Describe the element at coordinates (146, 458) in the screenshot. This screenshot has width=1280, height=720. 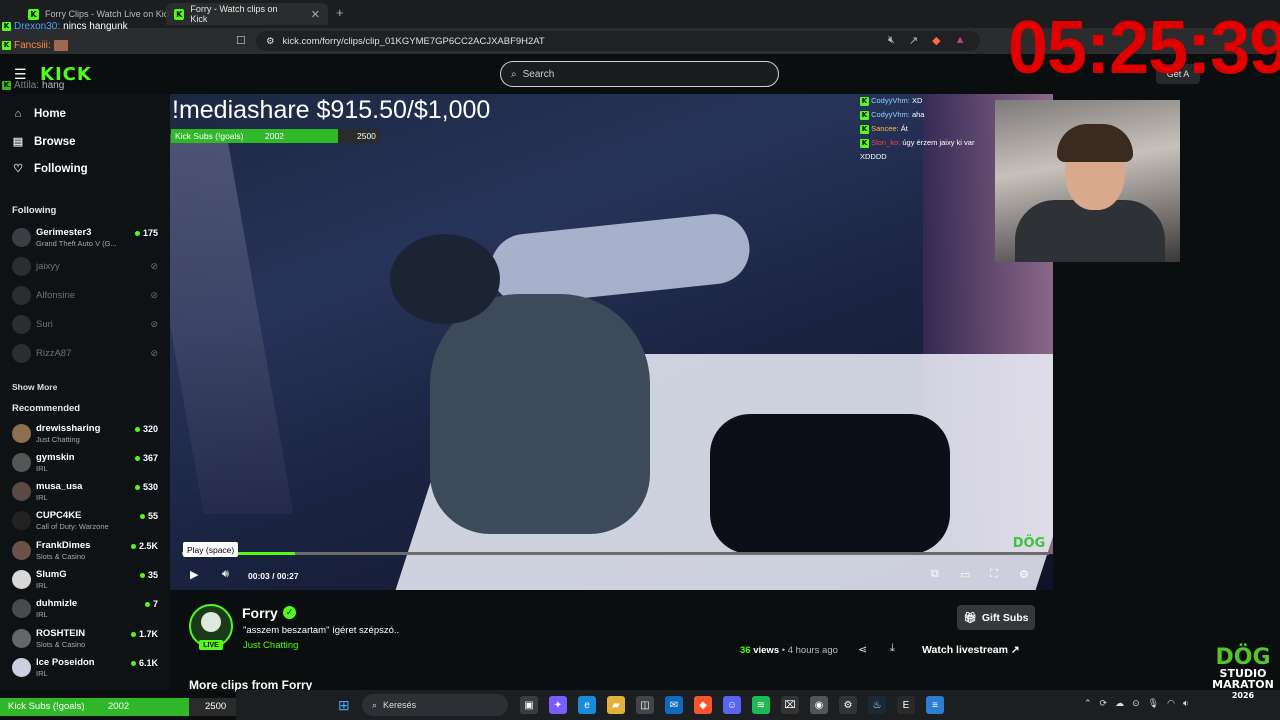
I see `viewer-count: 367` at that location.